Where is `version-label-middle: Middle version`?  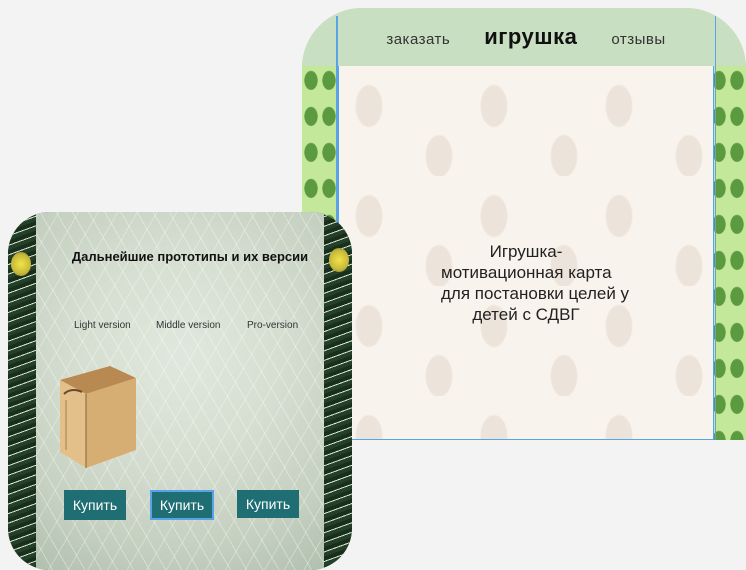
version-label-middle: Middle version is located at coordinates (188, 325).